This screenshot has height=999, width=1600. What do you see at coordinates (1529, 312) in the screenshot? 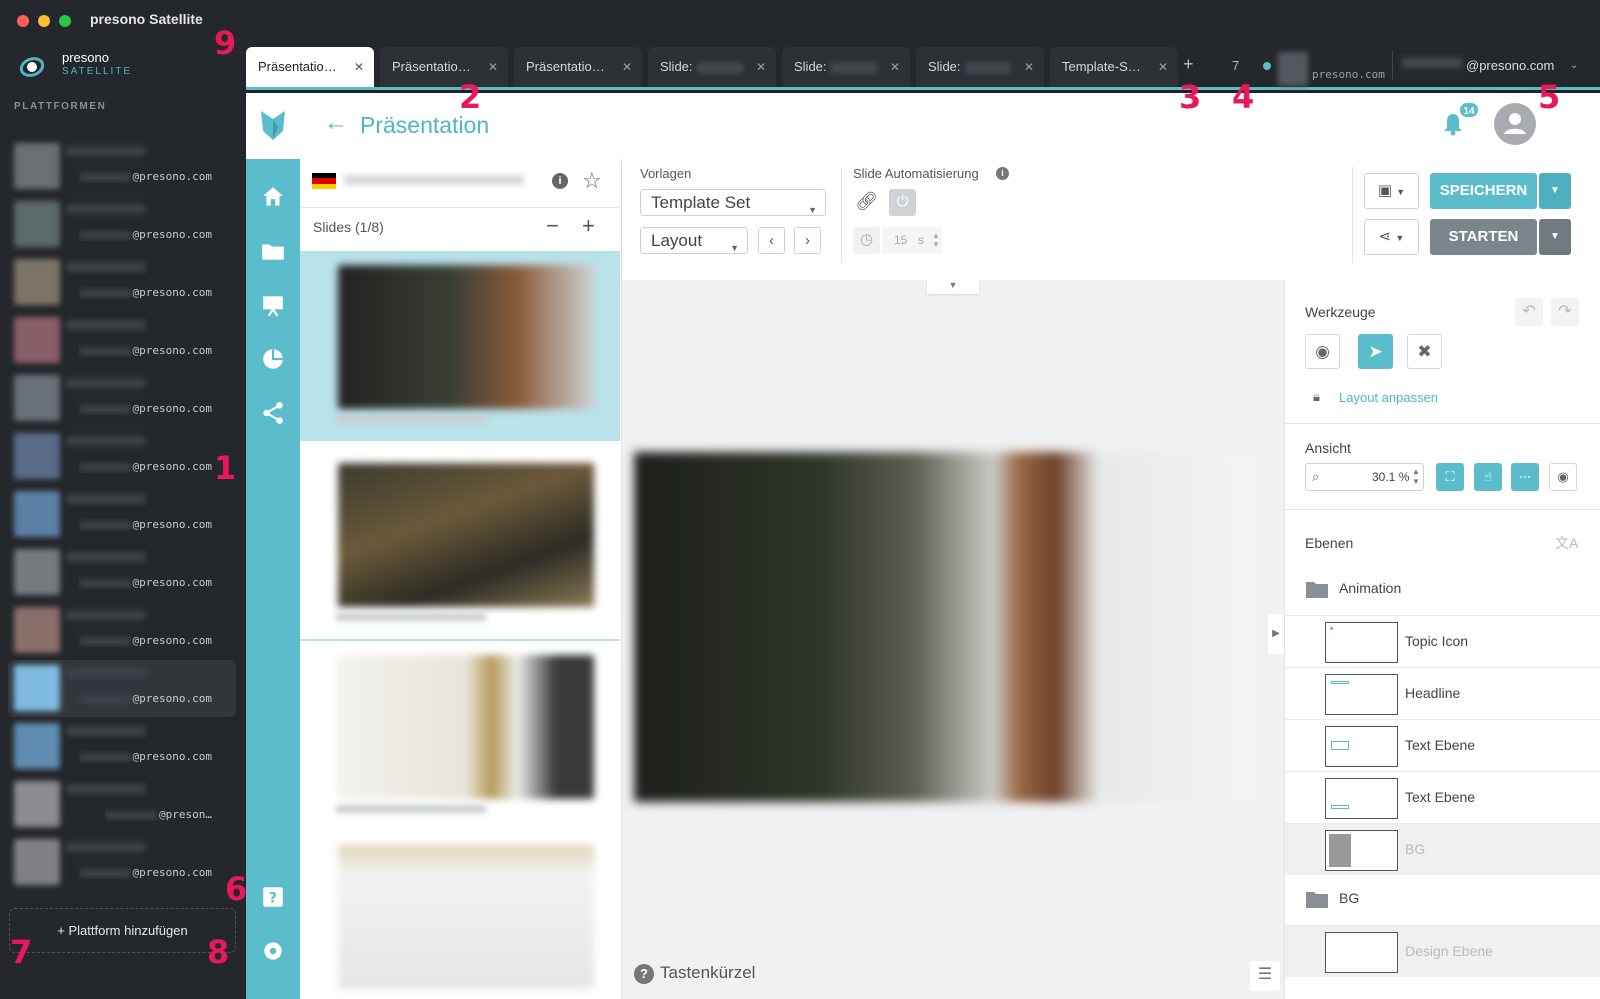
I see `undo-icon: ↶` at bounding box center [1529, 312].